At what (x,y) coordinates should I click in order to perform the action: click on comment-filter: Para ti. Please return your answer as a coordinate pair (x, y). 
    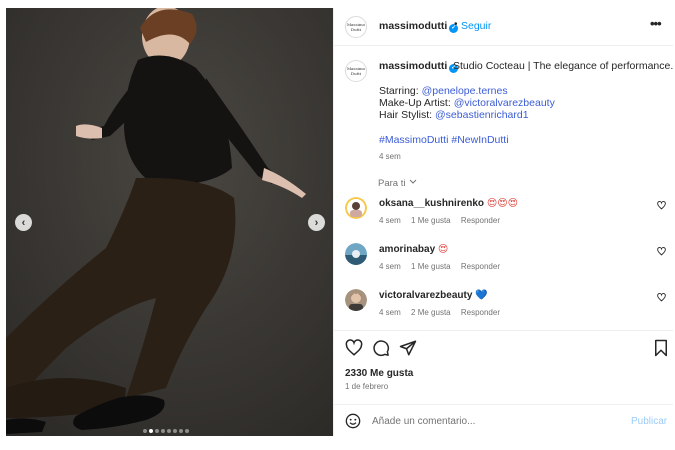
    Looking at the image, I should click on (397, 183).